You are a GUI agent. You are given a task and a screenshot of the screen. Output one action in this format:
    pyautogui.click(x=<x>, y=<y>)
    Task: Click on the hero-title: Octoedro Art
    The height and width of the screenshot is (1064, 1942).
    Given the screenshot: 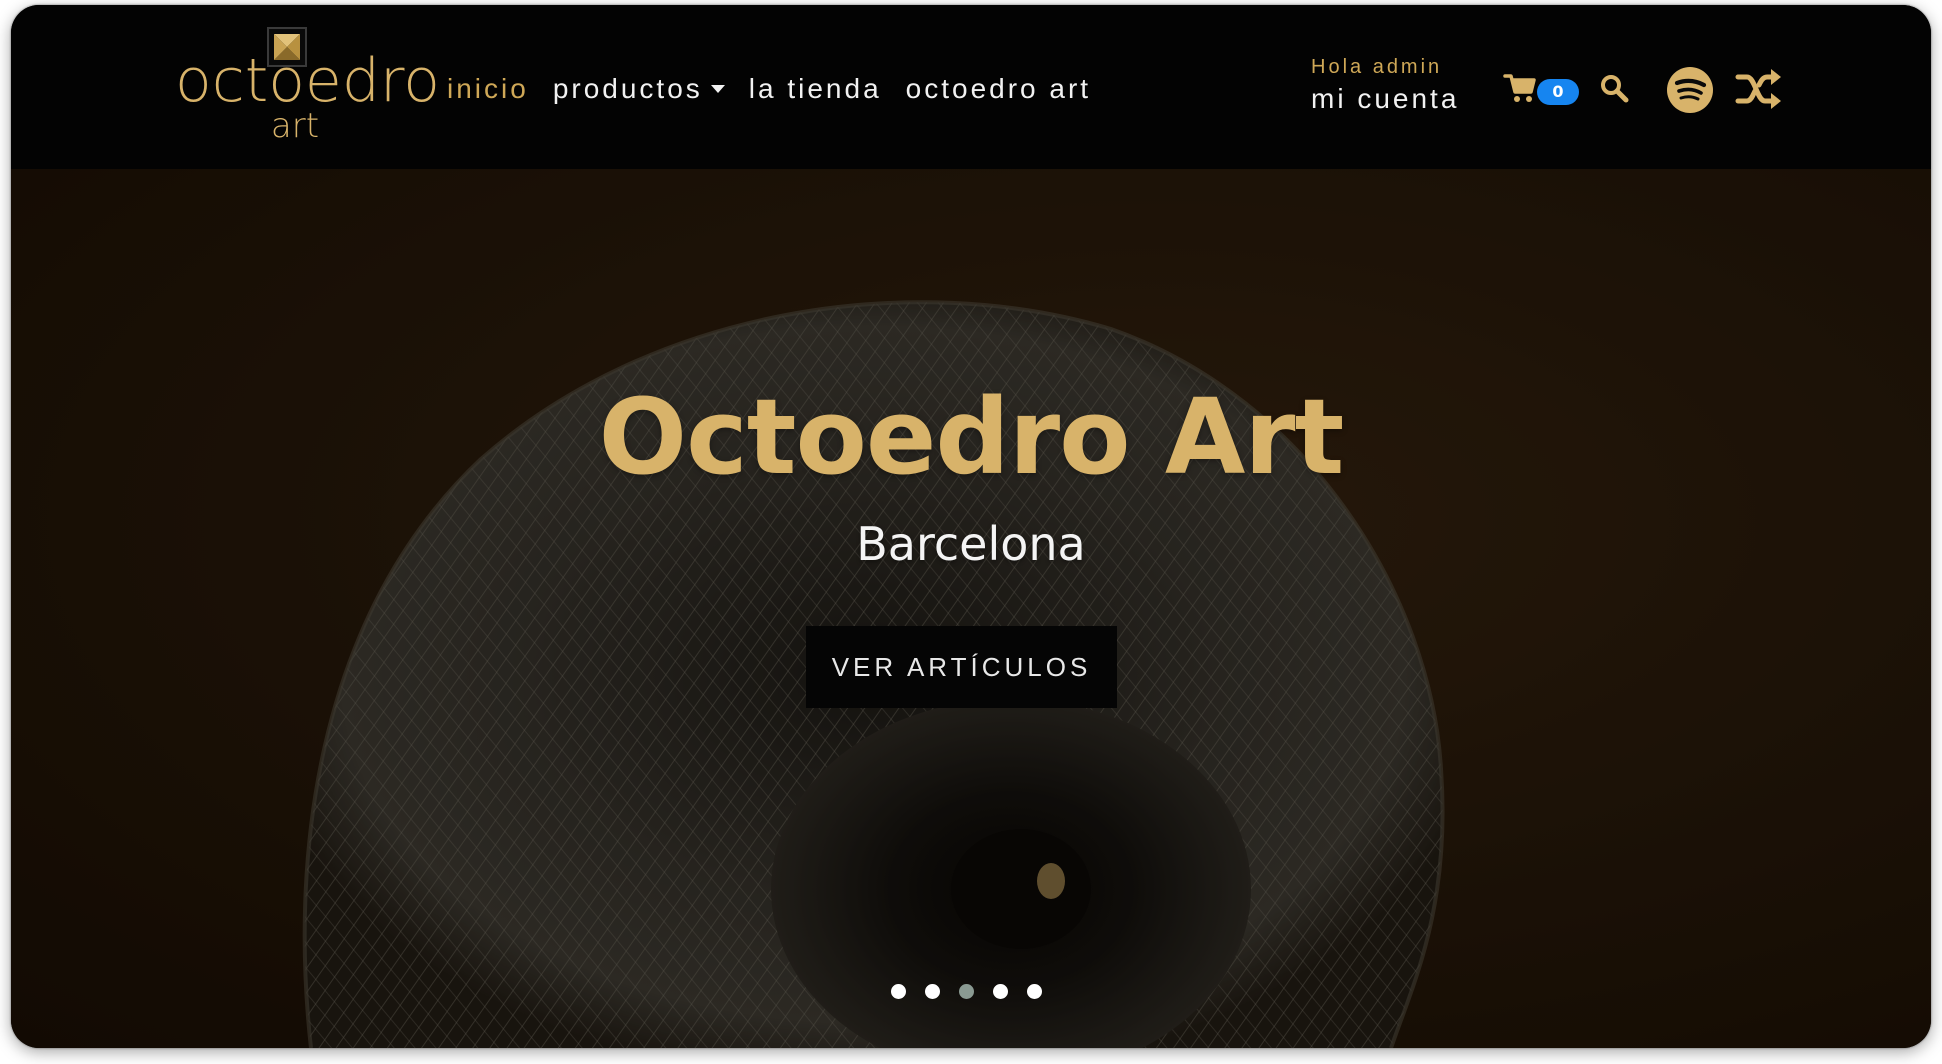 What is the action you would take?
    pyautogui.click(x=971, y=437)
    